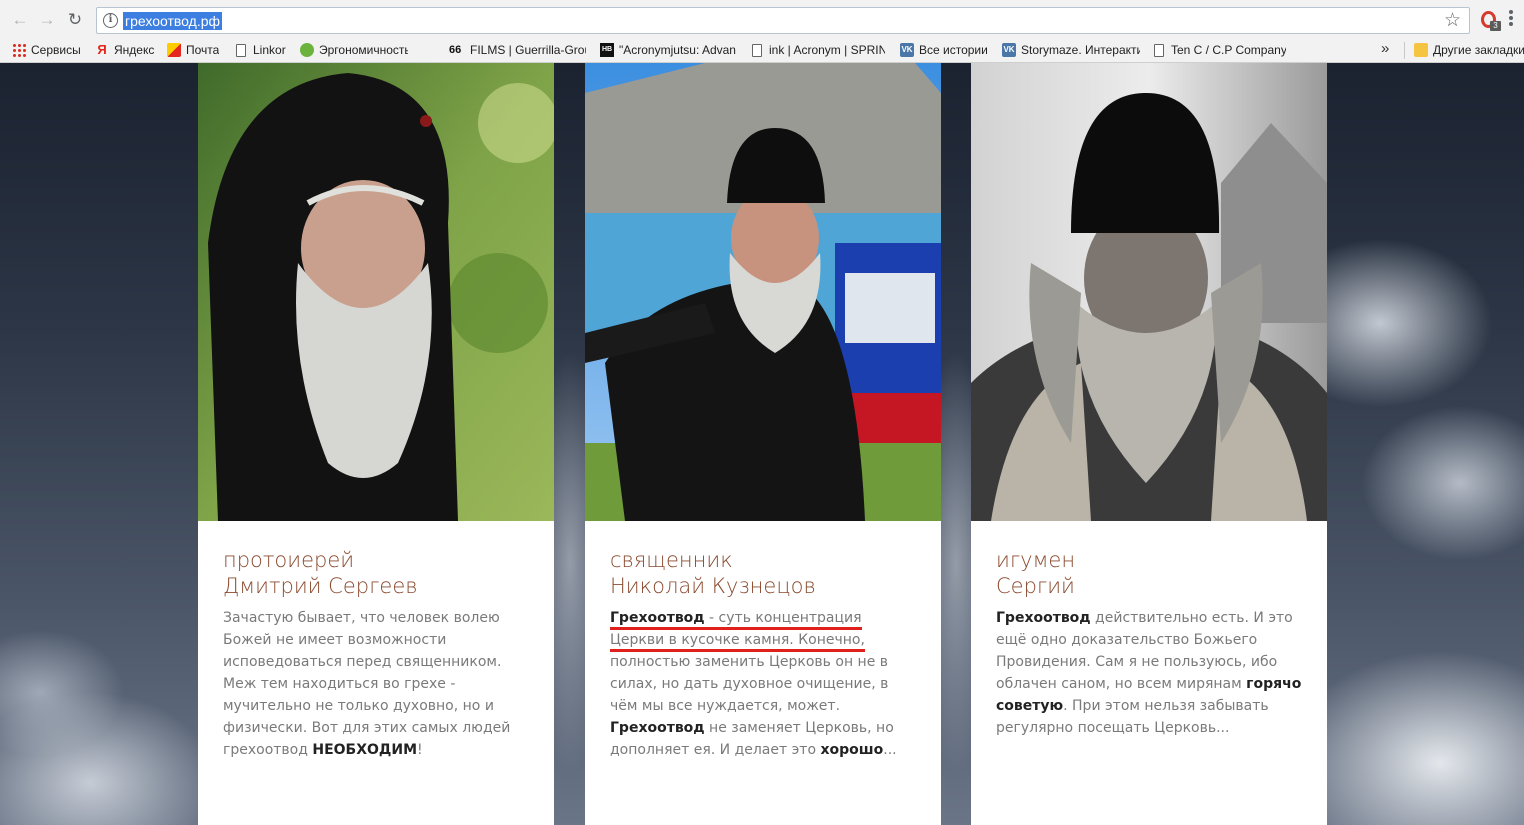 The width and height of the screenshot is (1524, 825). I want to click on clergy-name: Николай Кузнецов, so click(713, 586).